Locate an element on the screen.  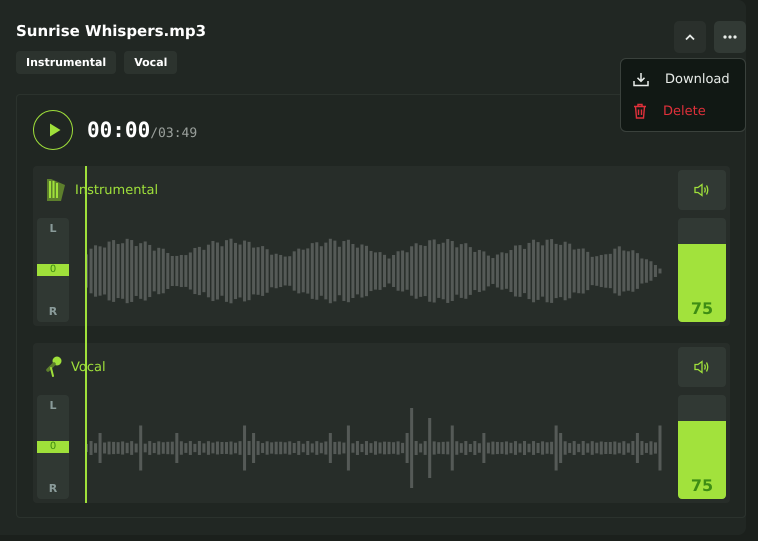
download-icon is located at coordinates (641, 79).